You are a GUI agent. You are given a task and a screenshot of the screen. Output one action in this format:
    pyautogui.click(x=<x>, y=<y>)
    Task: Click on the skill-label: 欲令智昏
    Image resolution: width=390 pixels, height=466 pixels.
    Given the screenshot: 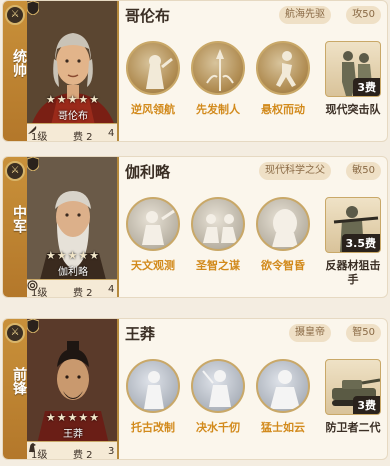 What is the action you would take?
    pyautogui.click(x=283, y=265)
    